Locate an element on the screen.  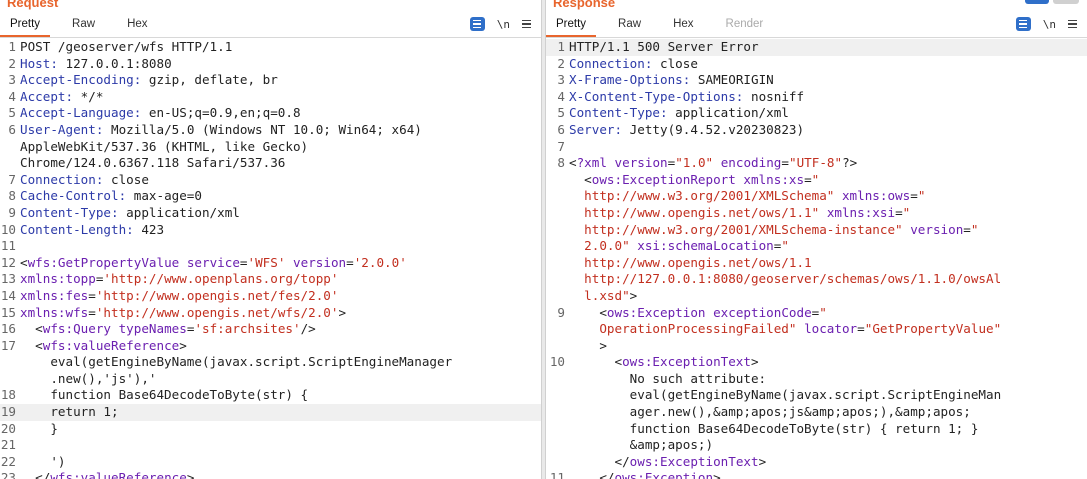
code-line: 20 } is located at coordinates (270, 429).